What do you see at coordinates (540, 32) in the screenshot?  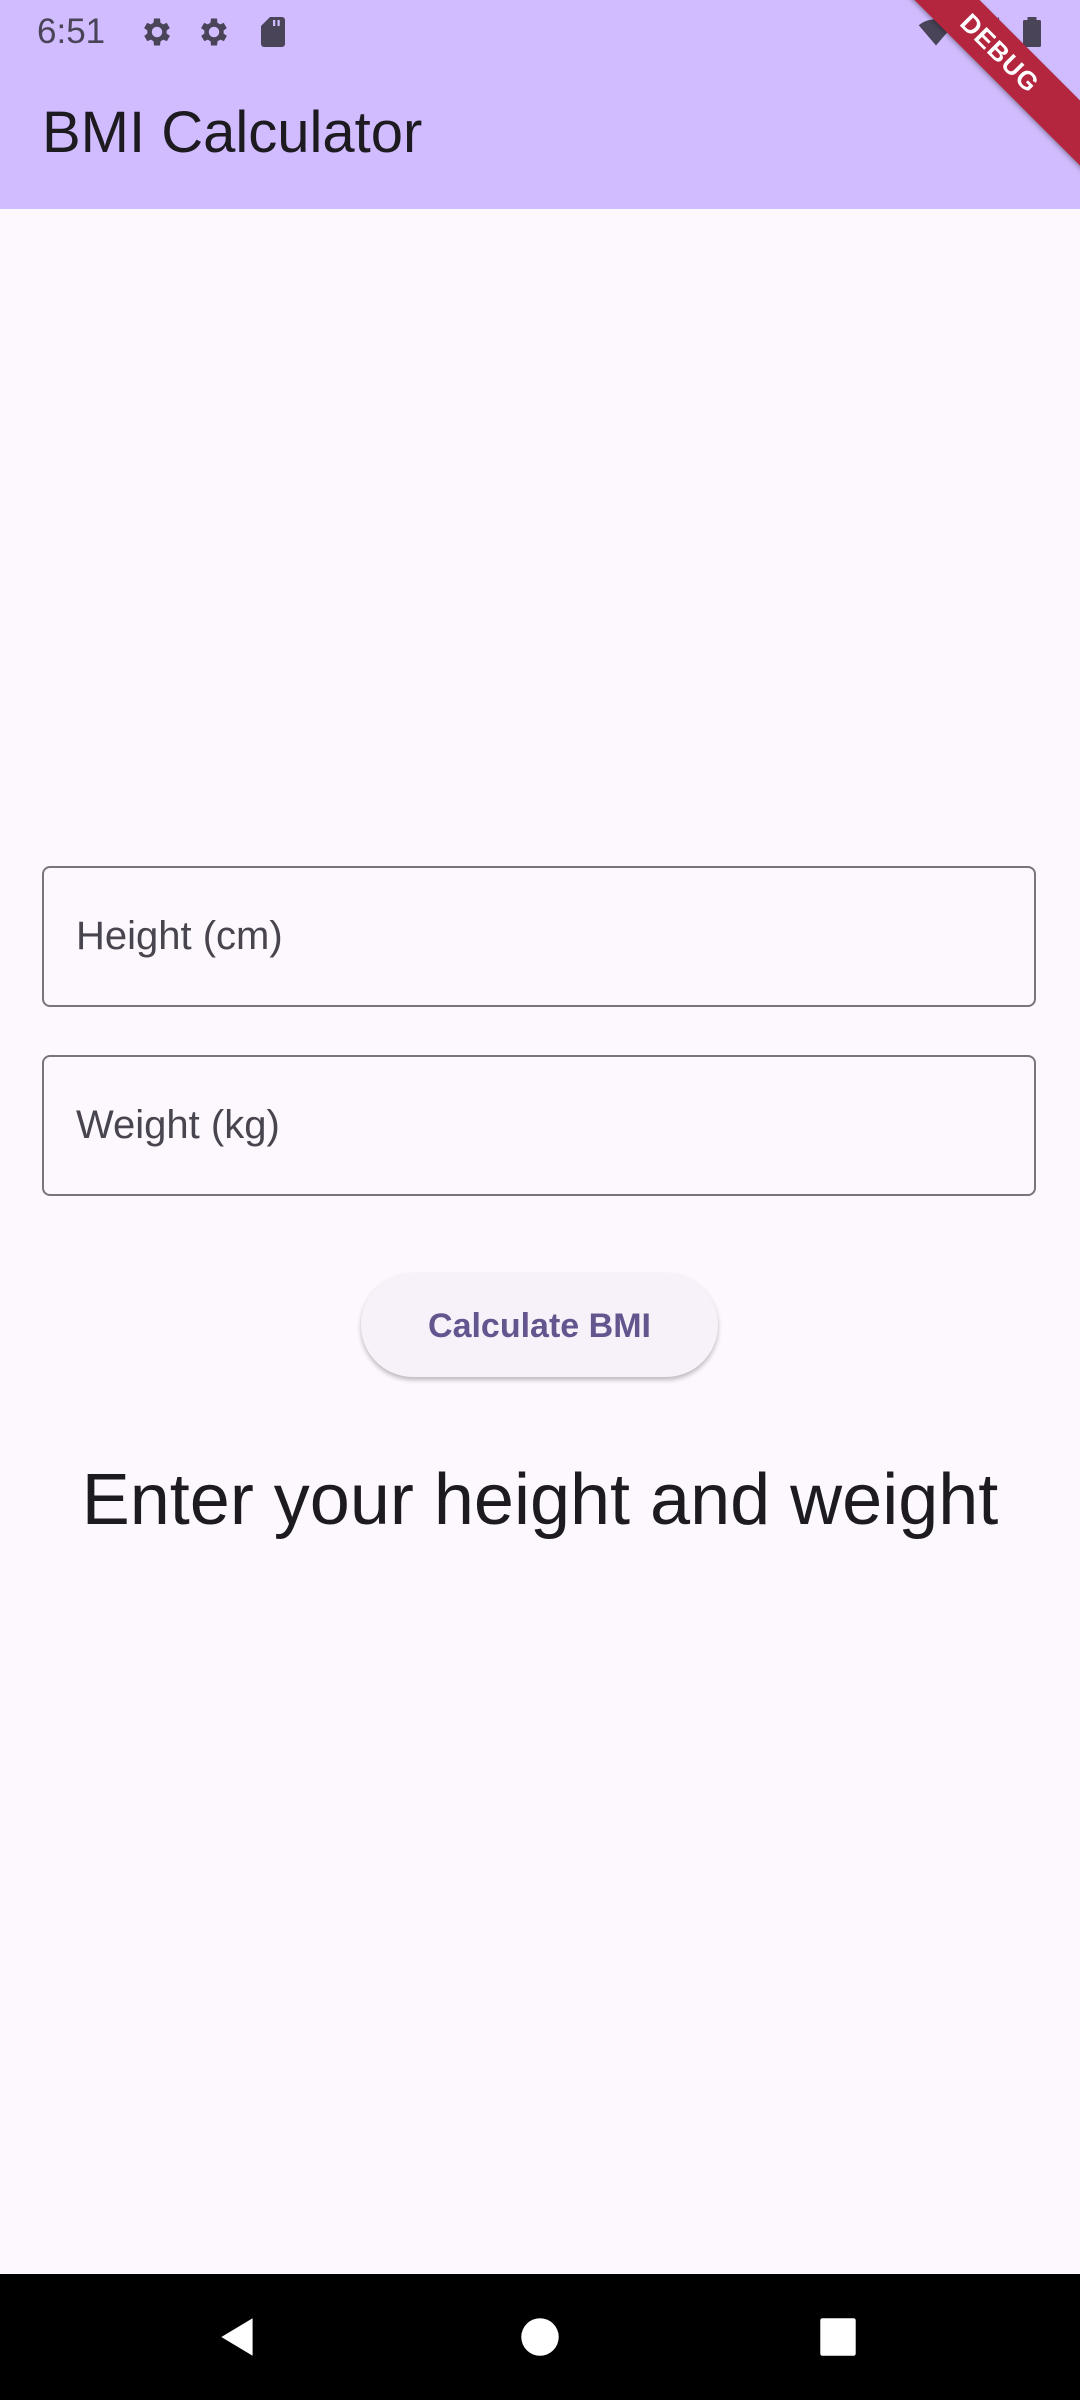 I see `status-bar: 6:51` at bounding box center [540, 32].